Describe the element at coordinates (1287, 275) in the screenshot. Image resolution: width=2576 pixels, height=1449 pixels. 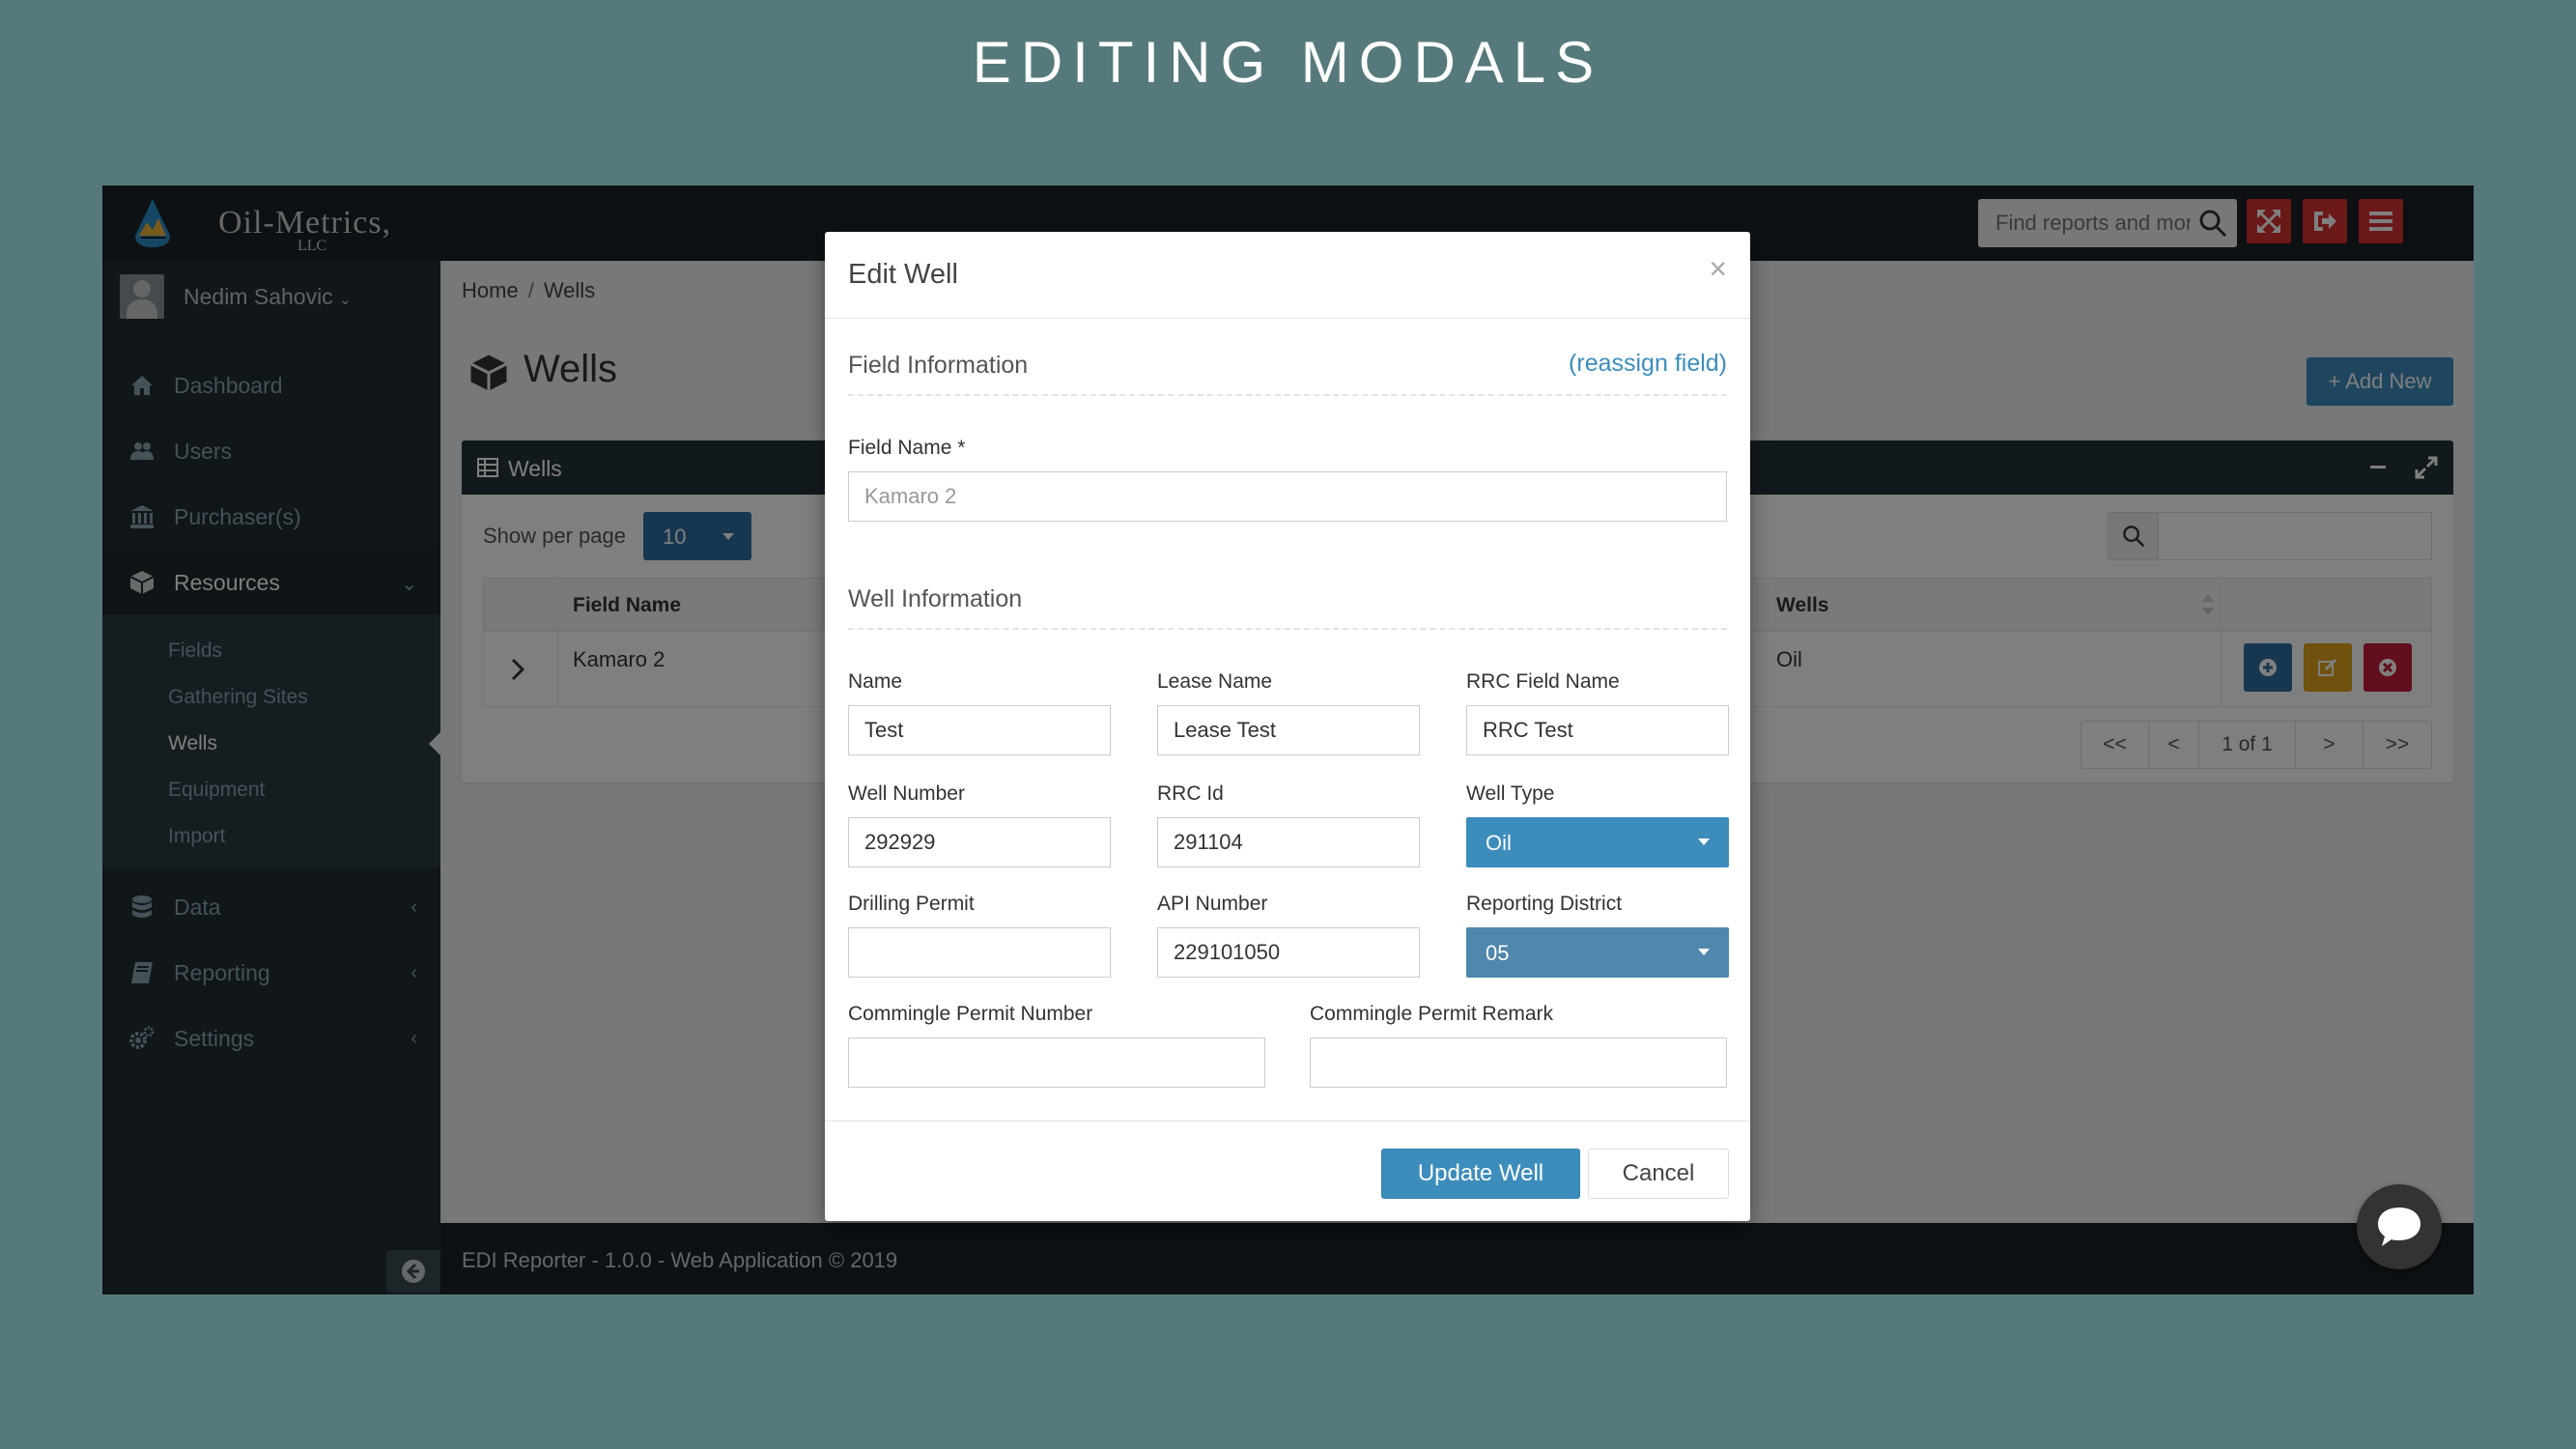
I see `modal-header: Edit Well ×` at that location.